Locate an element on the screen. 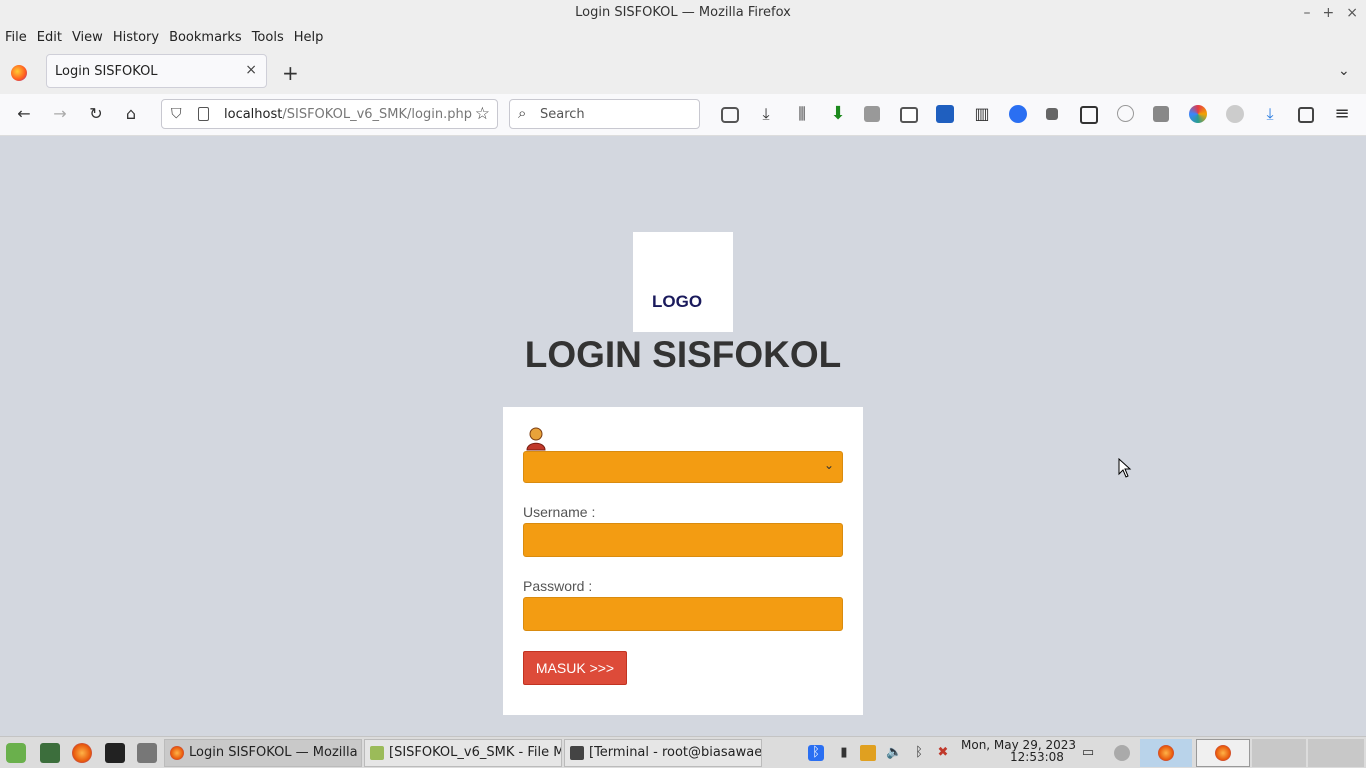 The height and width of the screenshot is (768, 1366). clock: Mon, May 29, 2023 12:53:08 is located at coordinates (1018, 751).